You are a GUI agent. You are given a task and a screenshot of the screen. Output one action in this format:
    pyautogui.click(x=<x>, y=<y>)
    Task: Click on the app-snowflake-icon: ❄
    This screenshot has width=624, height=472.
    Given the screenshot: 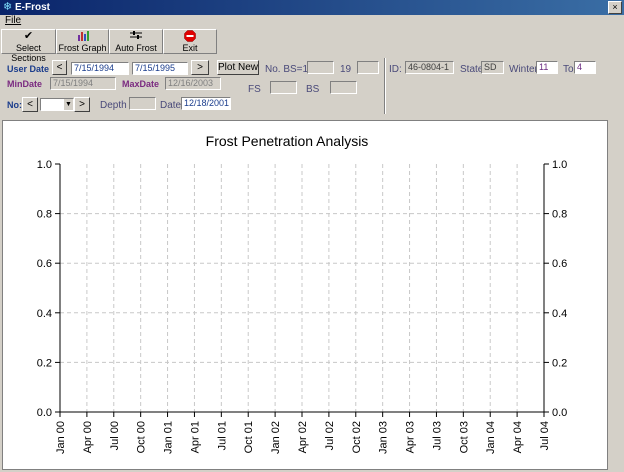 What is the action you would take?
    pyautogui.click(x=8, y=7)
    